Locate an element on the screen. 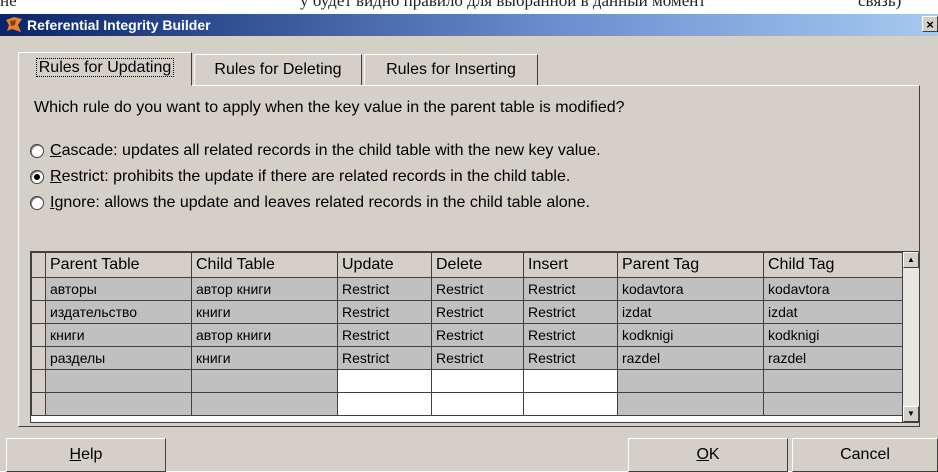 The image size is (938, 472). ignore-radio is located at coordinates (37, 203).